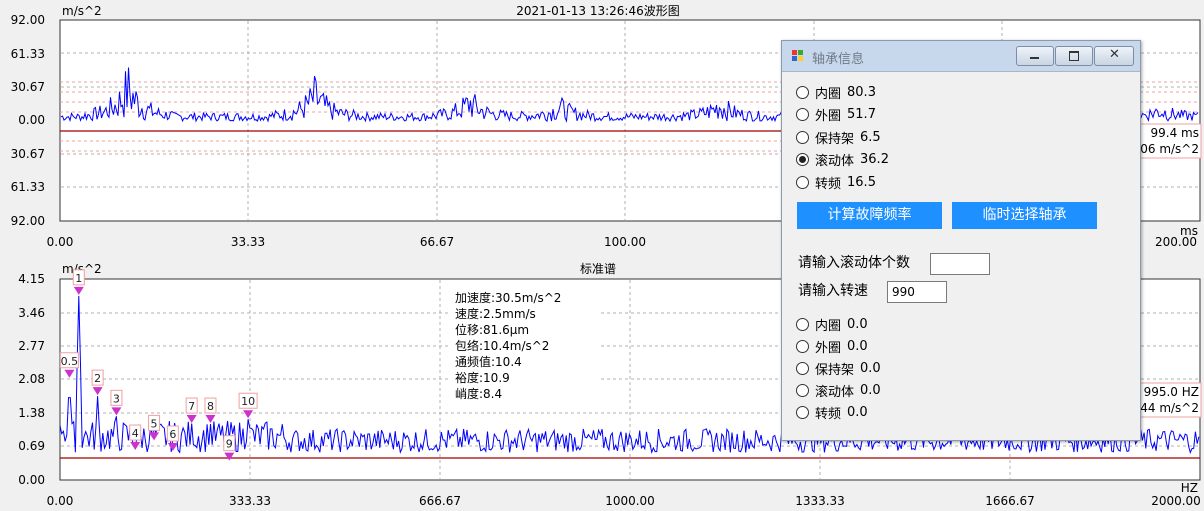 This screenshot has width=1204, height=511. I want to click on waveform-cursor-readout: 99.4 ms 06 m/s^2, so click(1170, 141).